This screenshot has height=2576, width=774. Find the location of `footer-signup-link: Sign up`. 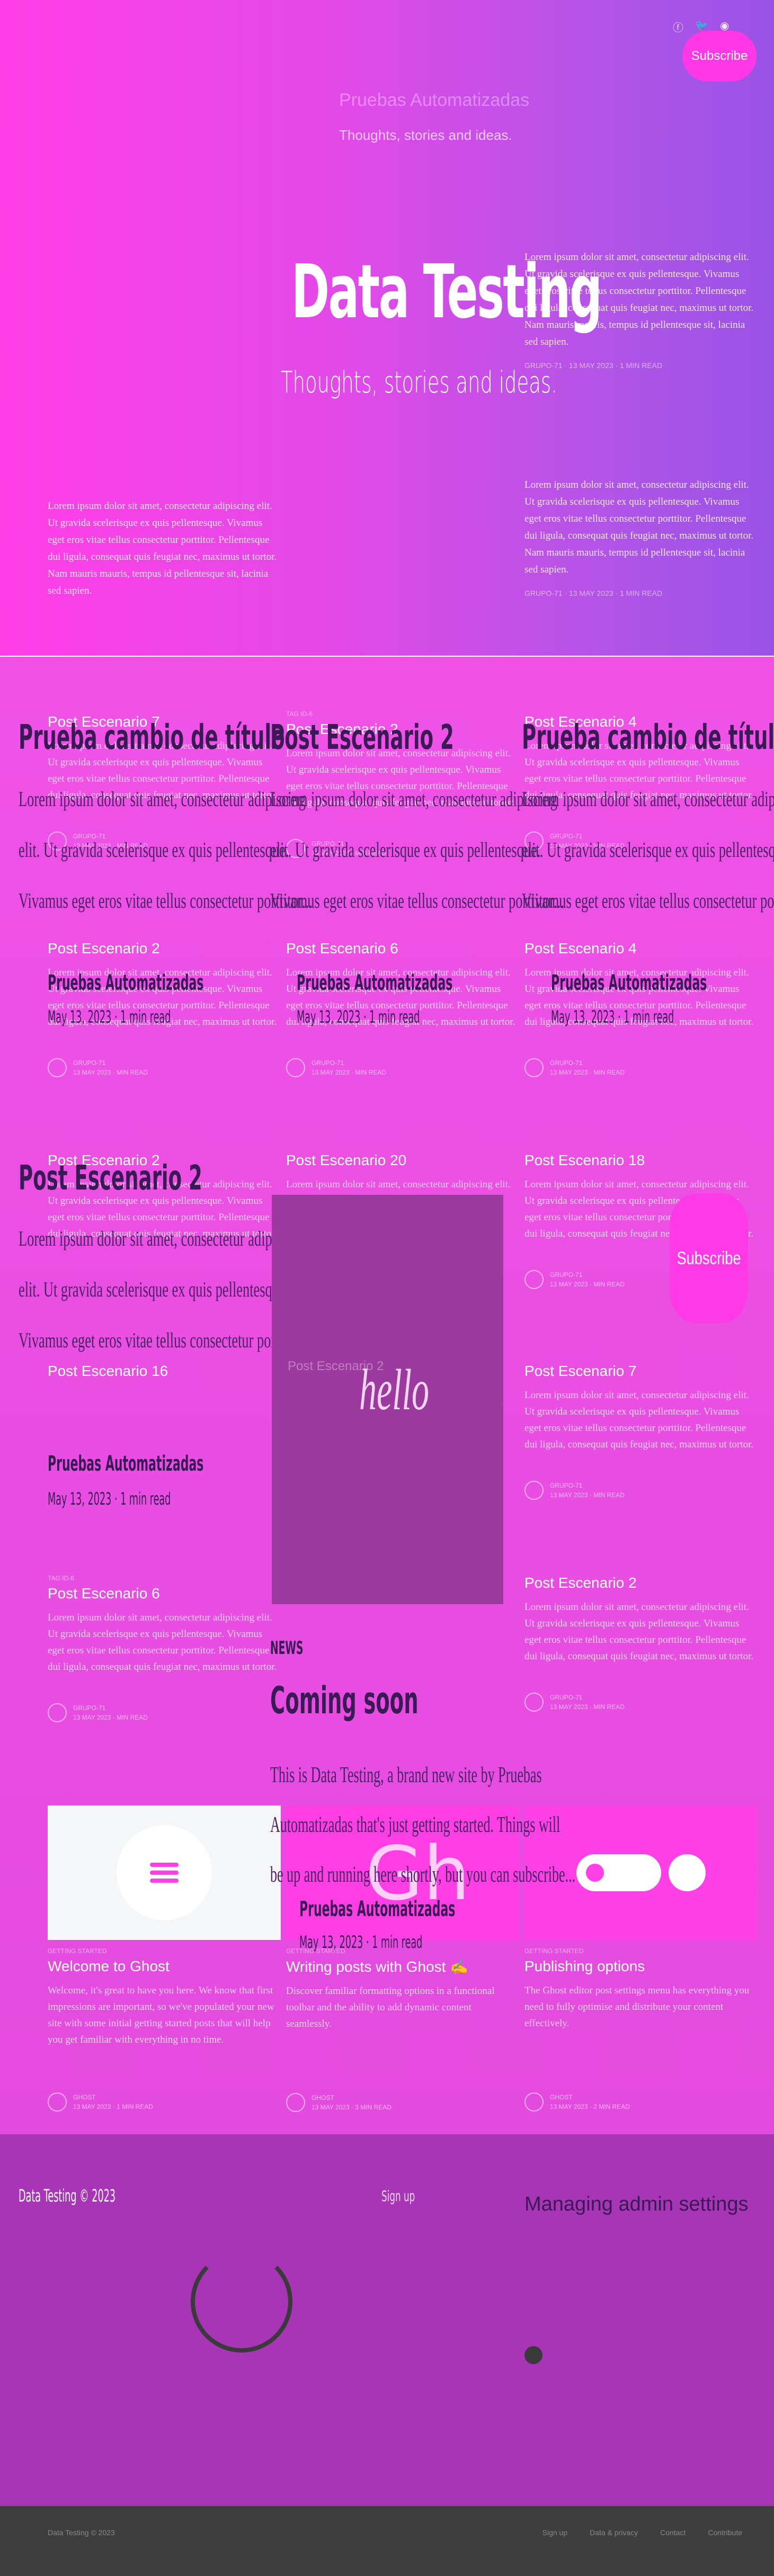

footer-signup-link: Sign up is located at coordinates (398, 2196).